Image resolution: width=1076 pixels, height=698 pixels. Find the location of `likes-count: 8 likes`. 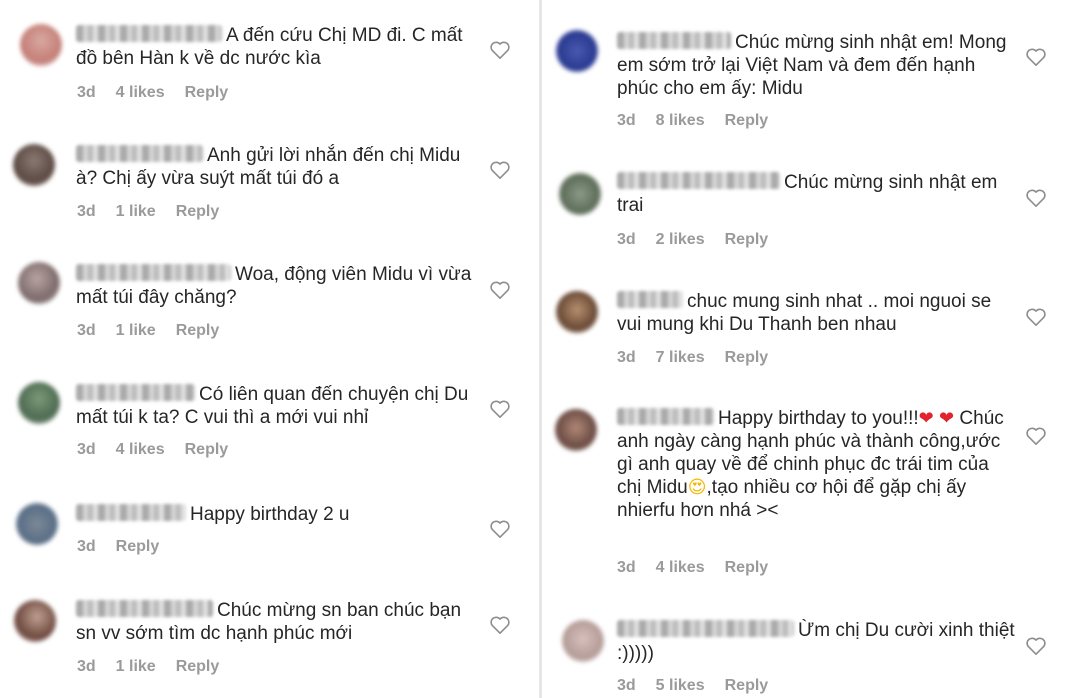

likes-count: 8 likes is located at coordinates (680, 120).